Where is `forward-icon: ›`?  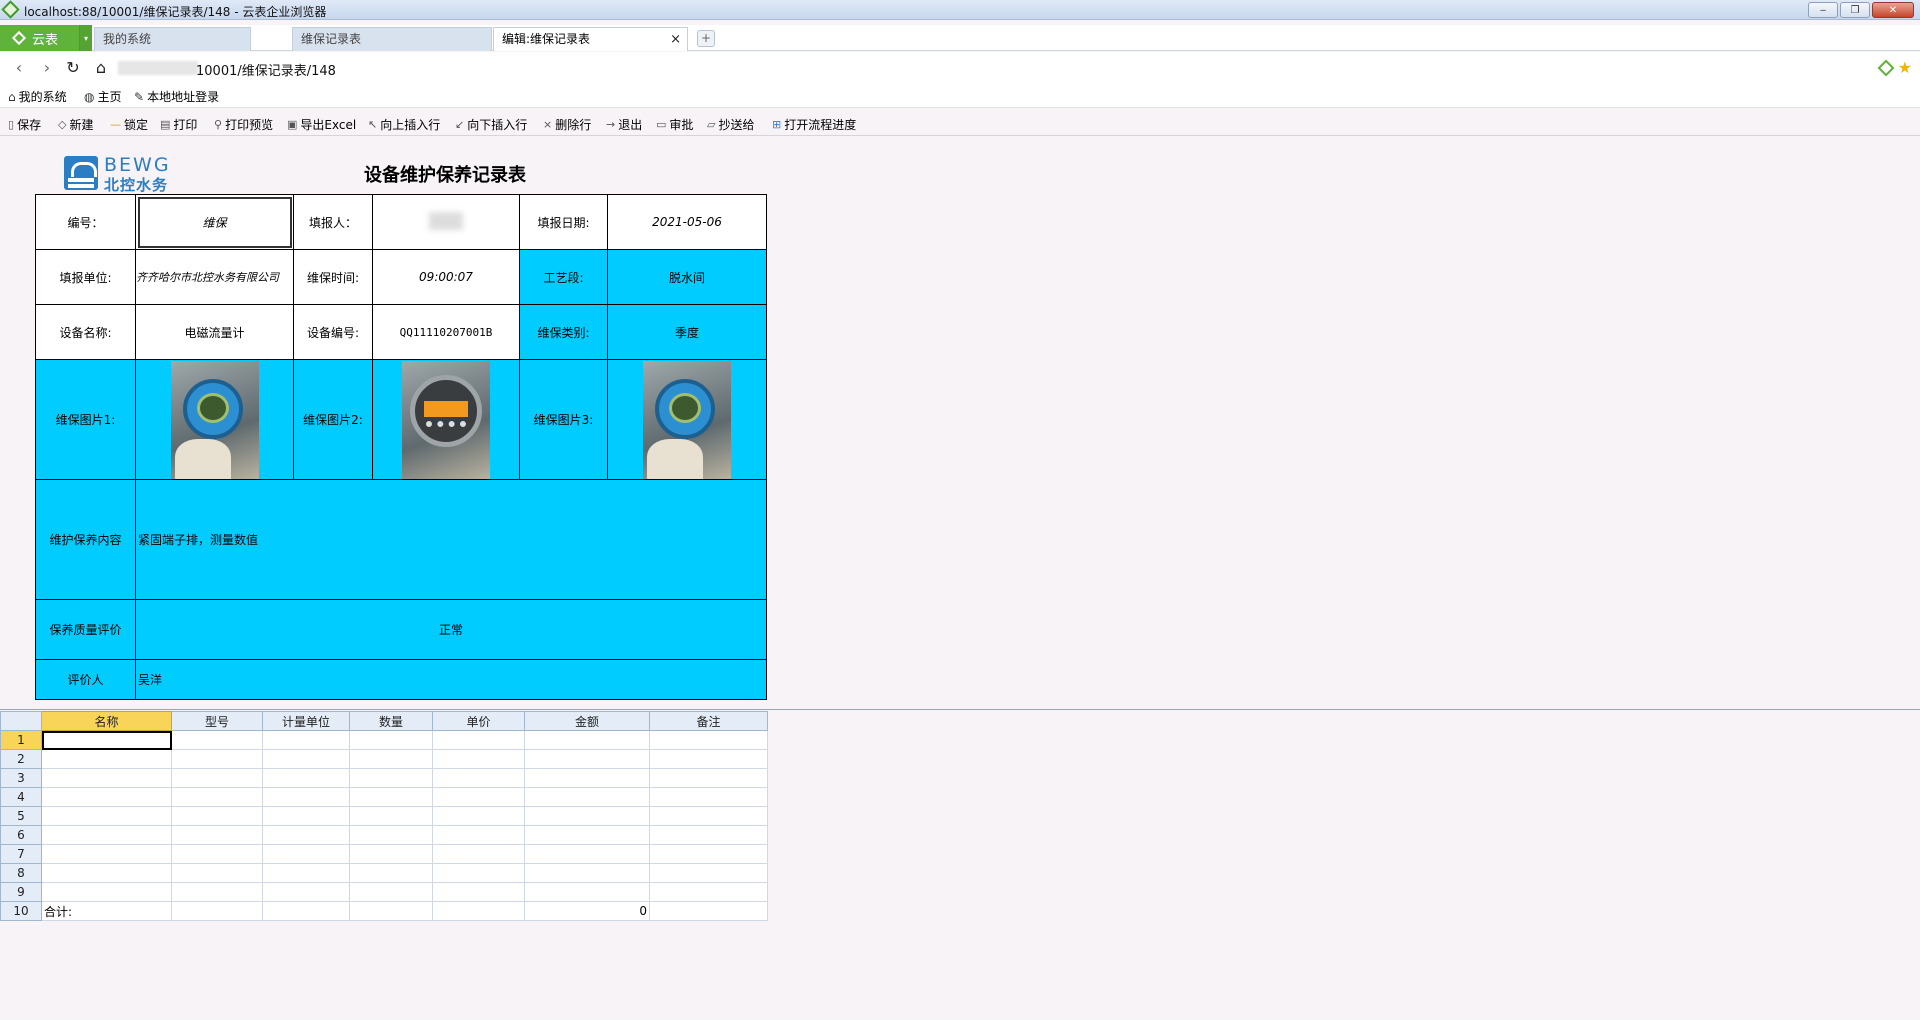 forward-icon: › is located at coordinates (47, 68).